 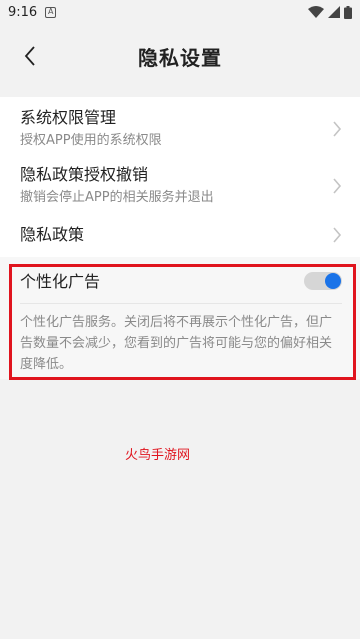 I want to click on settings-item-system-permissions: 系统权限管理 授权APP使用的系统权限, so click(x=180, y=128).